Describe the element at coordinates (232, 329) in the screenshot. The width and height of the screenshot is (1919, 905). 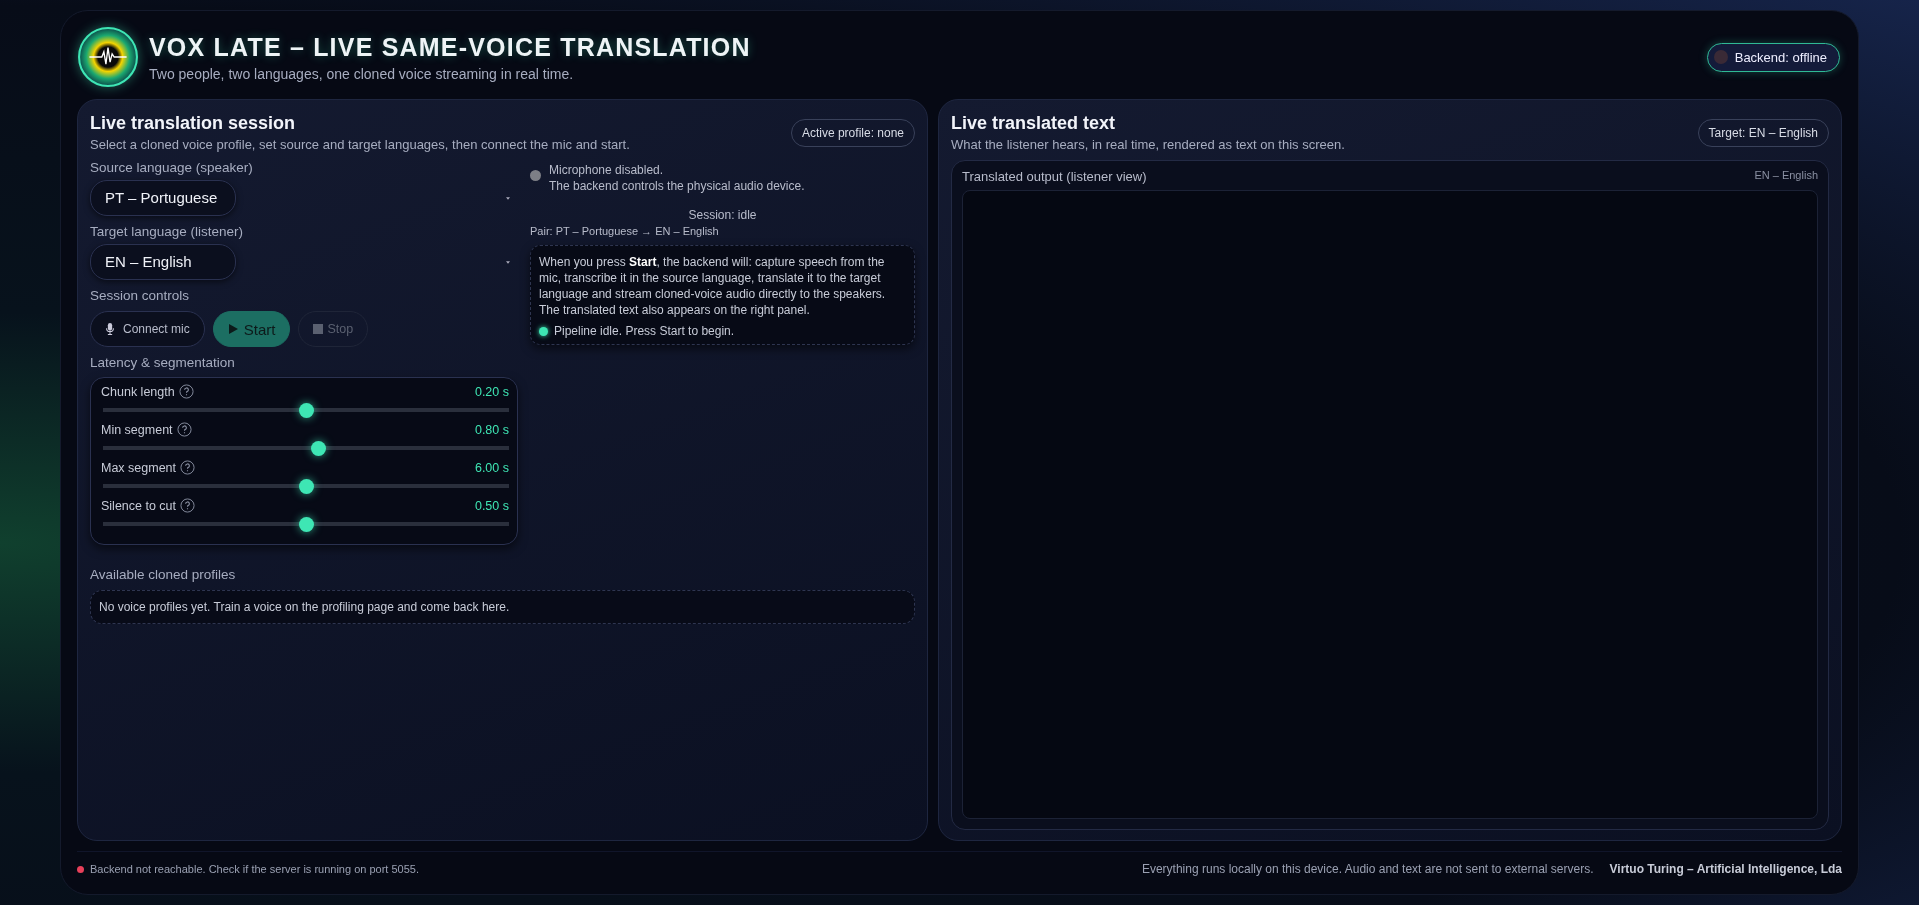
I see `play-icon` at that location.